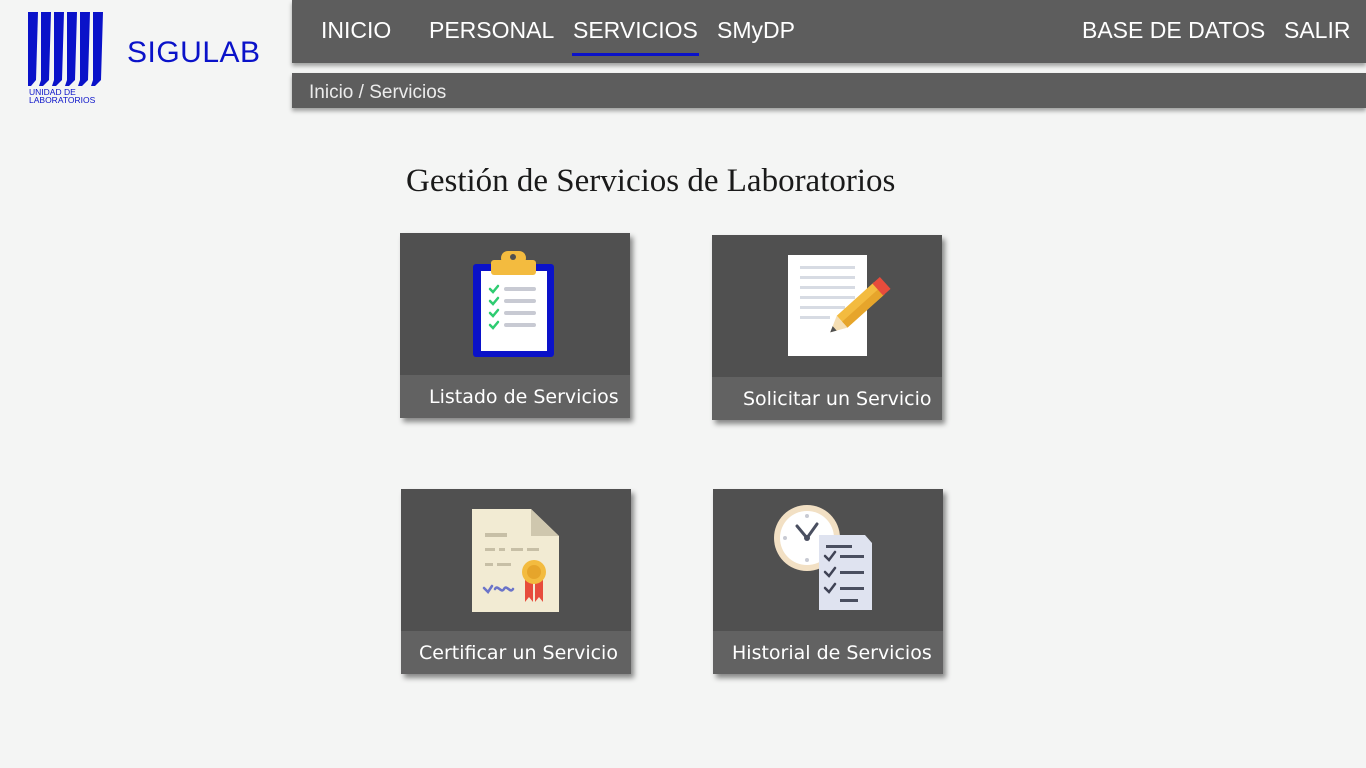  What do you see at coordinates (823, 557) in the screenshot?
I see `clock-checklist-icon` at bounding box center [823, 557].